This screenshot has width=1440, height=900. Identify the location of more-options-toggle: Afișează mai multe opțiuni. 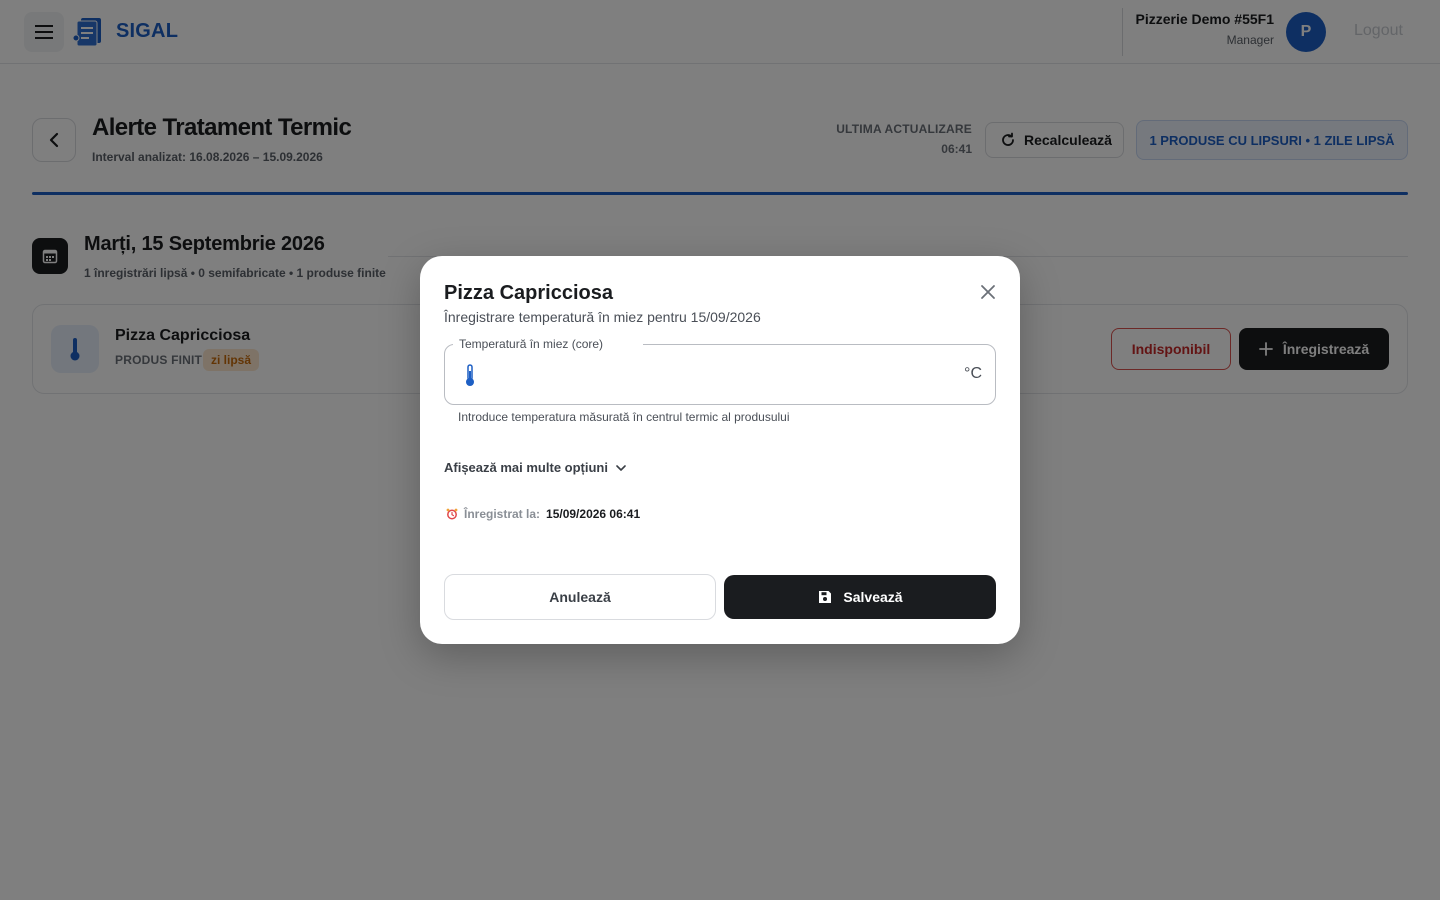
(535, 467).